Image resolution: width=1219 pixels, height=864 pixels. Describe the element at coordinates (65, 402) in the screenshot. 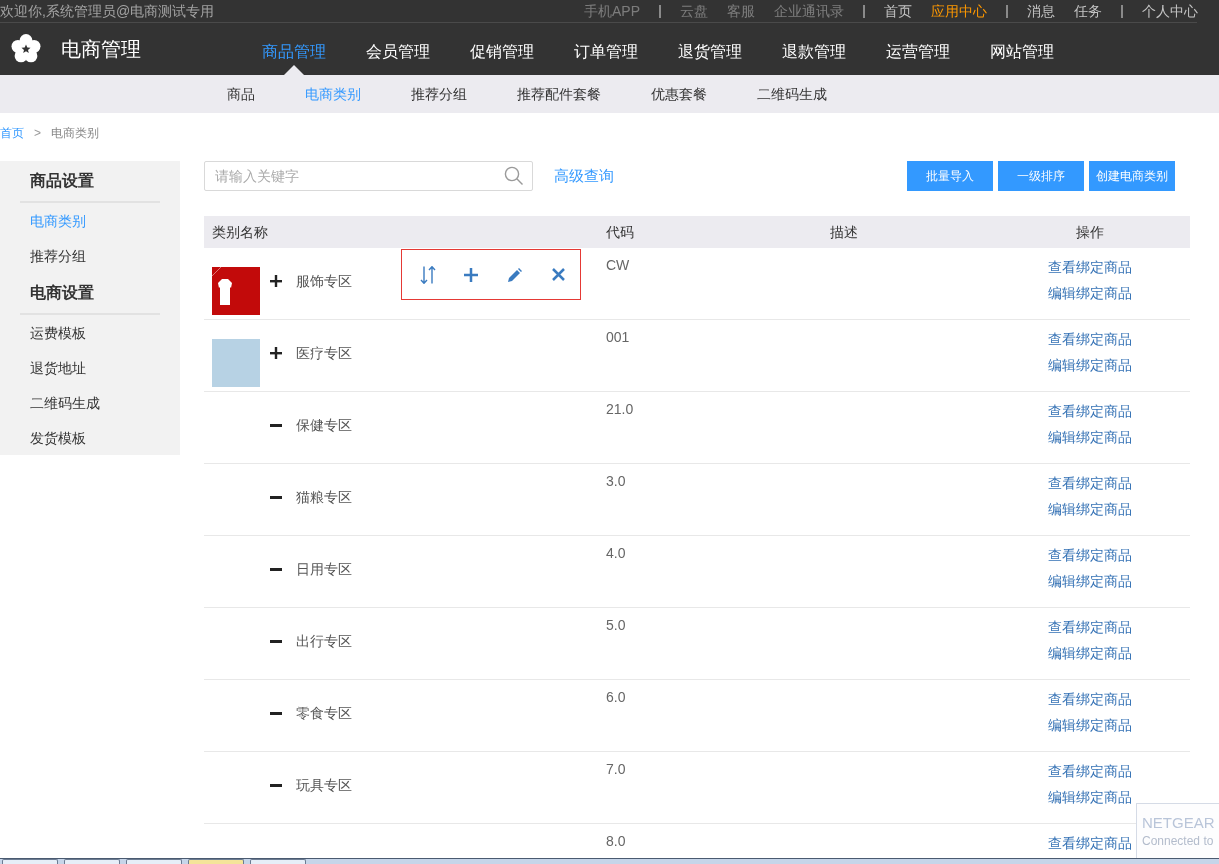

I see `sidebar-item: 二维码生成` at that location.